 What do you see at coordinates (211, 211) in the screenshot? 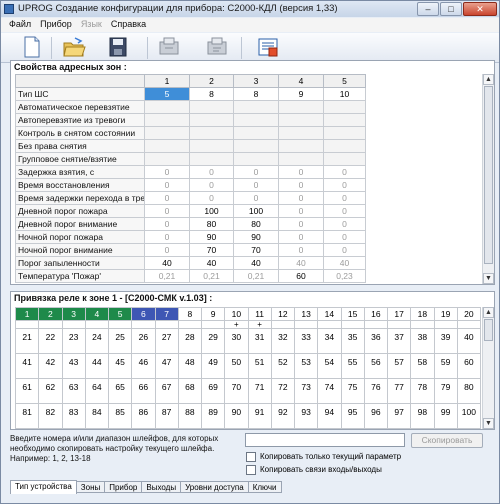
I see `zone-value-cell: 100` at bounding box center [211, 211].